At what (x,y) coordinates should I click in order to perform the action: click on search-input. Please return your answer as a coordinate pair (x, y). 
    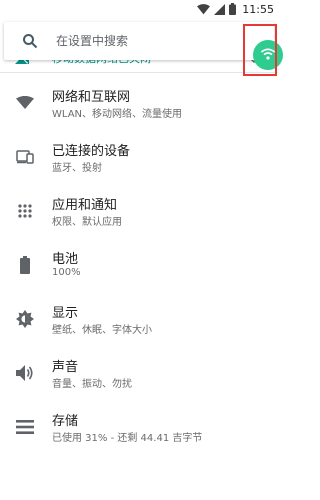
    Looking at the image, I should click on (146, 41).